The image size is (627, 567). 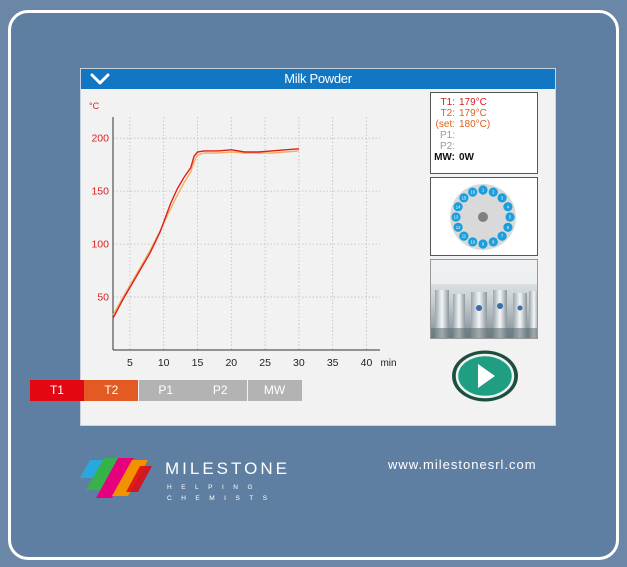 What do you see at coordinates (100, 79) in the screenshot?
I see `chevron-down-icon` at bounding box center [100, 79].